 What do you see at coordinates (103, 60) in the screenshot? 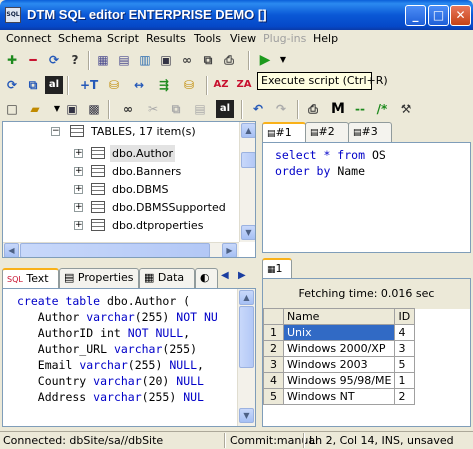
I see `table-icon: ▦` at bounding box center [103, 60].